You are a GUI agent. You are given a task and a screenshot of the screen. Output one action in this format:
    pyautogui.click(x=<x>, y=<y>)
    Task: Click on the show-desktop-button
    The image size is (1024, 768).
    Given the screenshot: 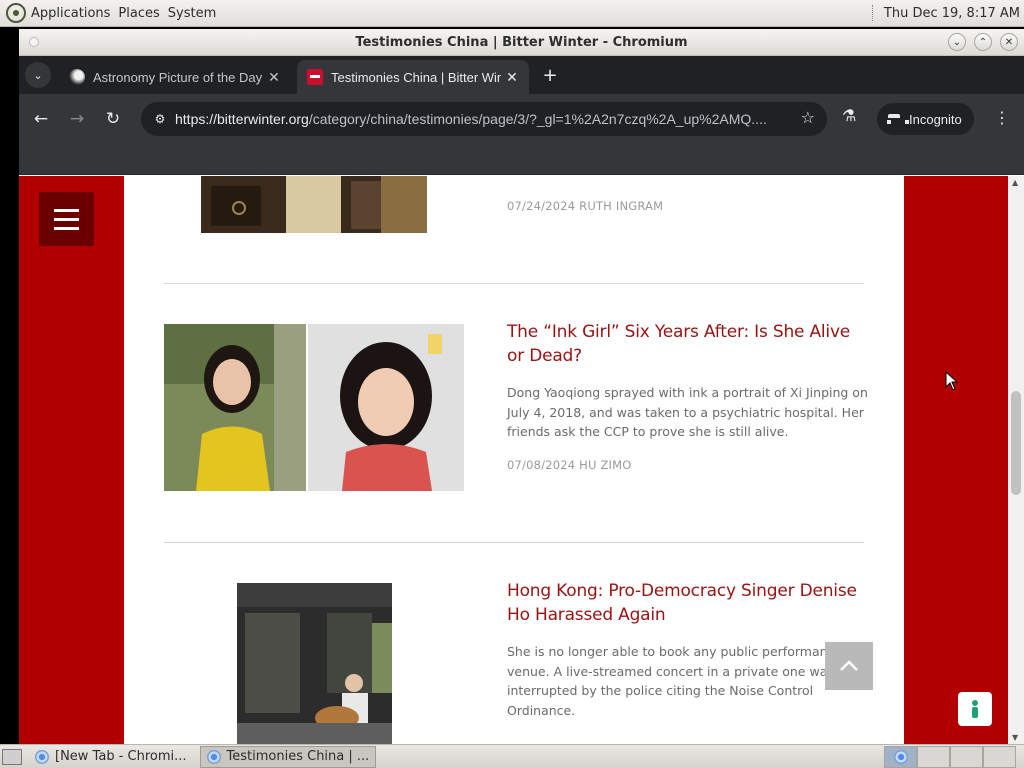 What is the action you would take?
    pyautogui.click(x=12, y=756)
    